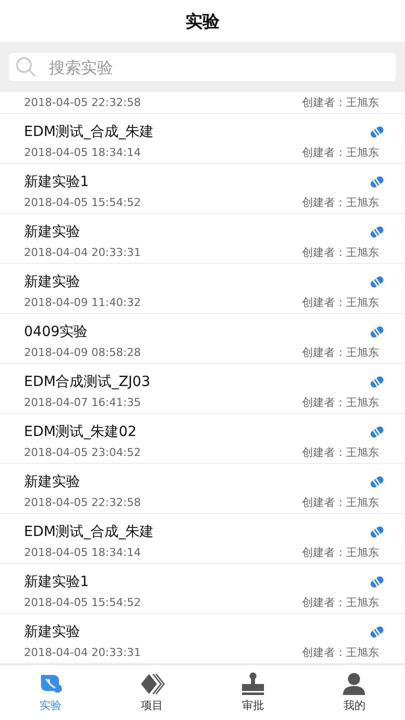  Describe the element at coordinates (80, 431) in the screenshot. I see `experiment-title: EDM测试_朱建02` at that location.